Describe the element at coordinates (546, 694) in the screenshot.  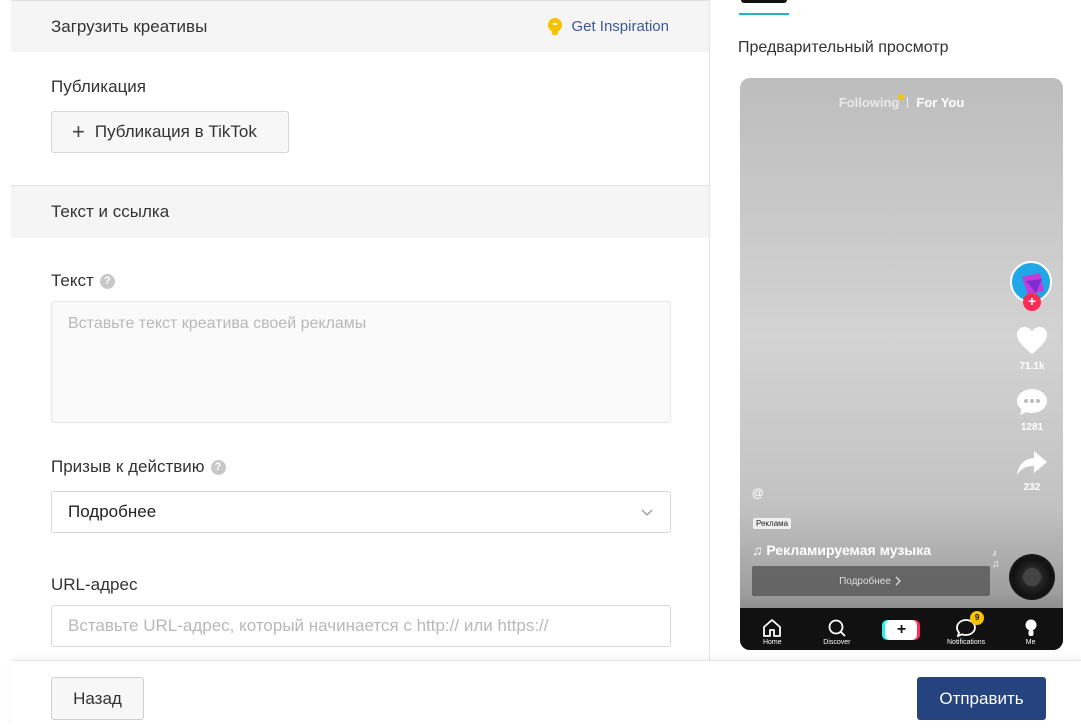
I see `footer-bar: Назад Отправить` at that location.